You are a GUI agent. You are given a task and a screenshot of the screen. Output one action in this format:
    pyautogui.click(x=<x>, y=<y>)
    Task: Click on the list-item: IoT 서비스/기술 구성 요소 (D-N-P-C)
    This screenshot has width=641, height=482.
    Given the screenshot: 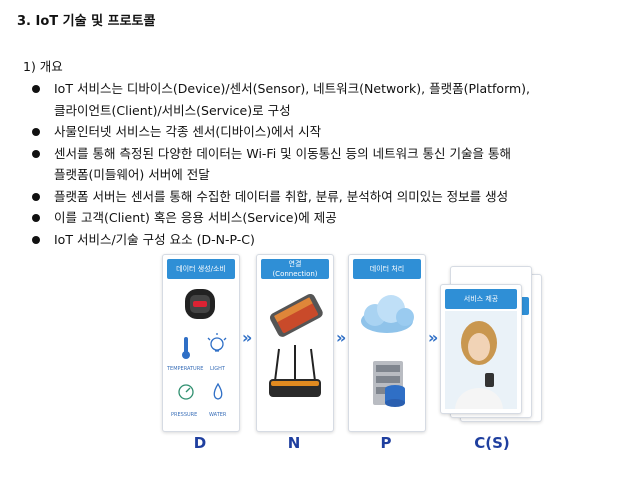 What is the action you would take?
    pyautogui.click(x=330, y=240)
    